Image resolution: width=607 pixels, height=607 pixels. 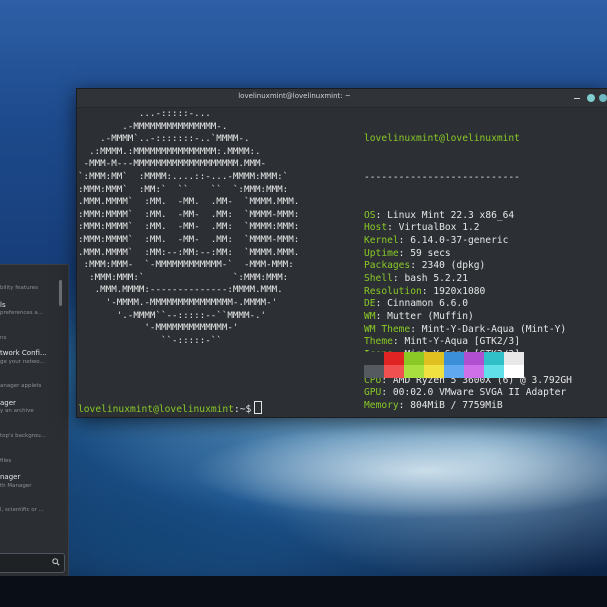 What do you see at coordinates (381, 253) in the screenshot?
I see `info-key: Uptime` at bounding box center [381, 253].